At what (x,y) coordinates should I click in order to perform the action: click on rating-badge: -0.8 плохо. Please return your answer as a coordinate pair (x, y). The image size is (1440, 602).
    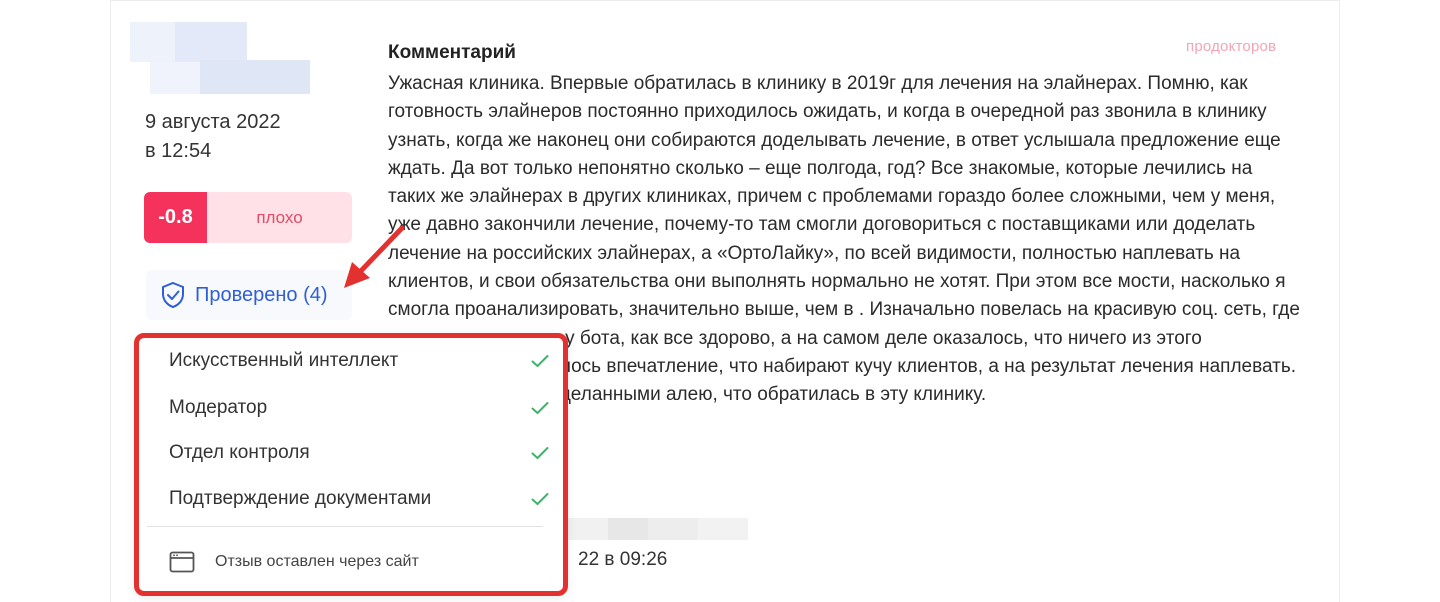
    Looking at the image, I should click on (248, 217).